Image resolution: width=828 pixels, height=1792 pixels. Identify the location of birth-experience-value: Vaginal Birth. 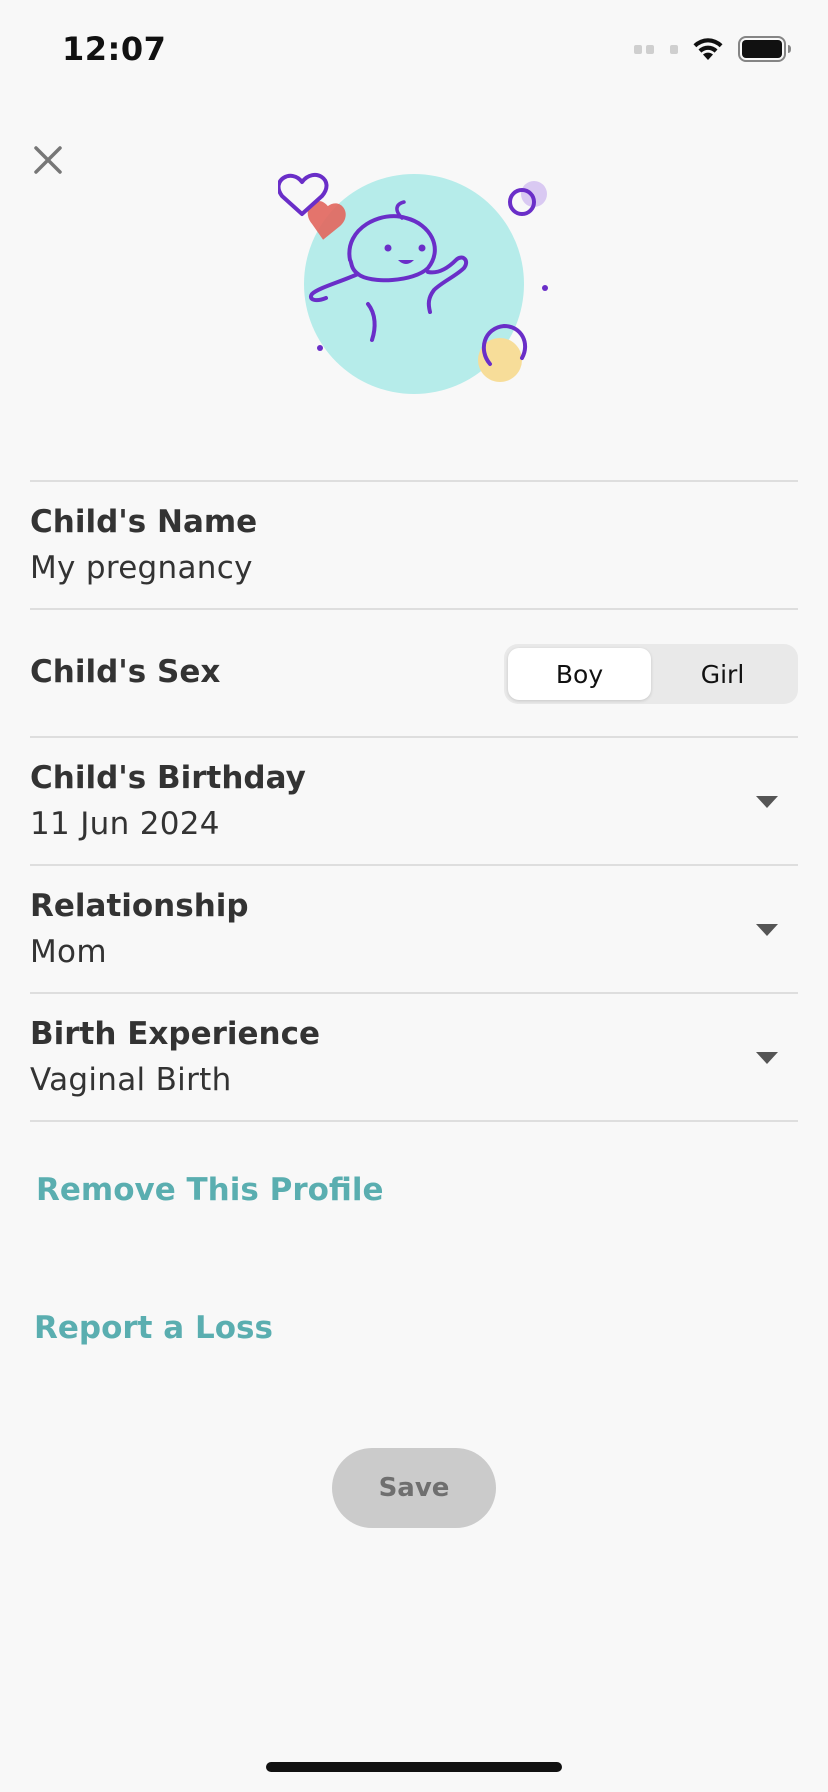
(131, 1080).